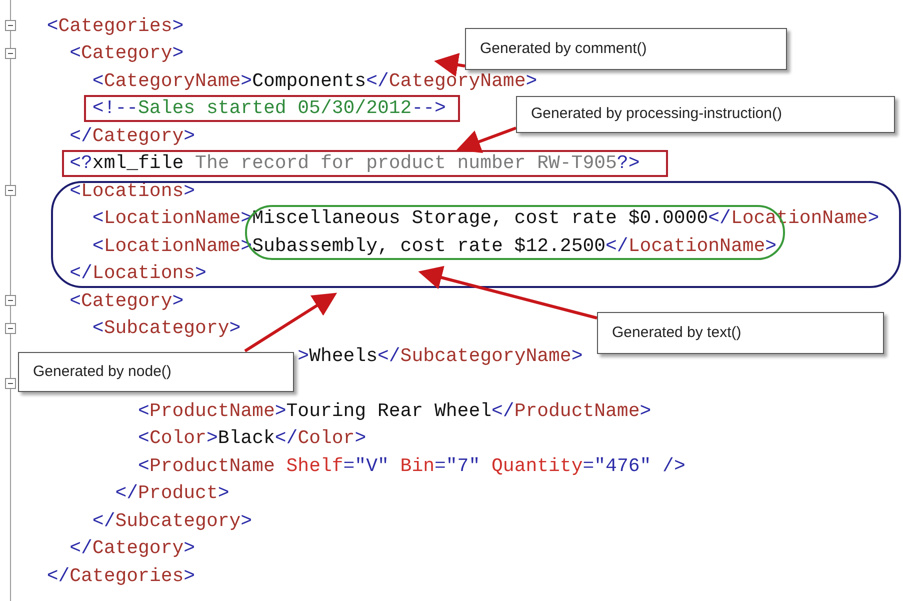 The image size is (903, 601). What do you see at coordinates (315, 81) in the screenshot?
I see `code-line: <CategoryName>Components</CategoryName>` at bounding box center [315, 81].